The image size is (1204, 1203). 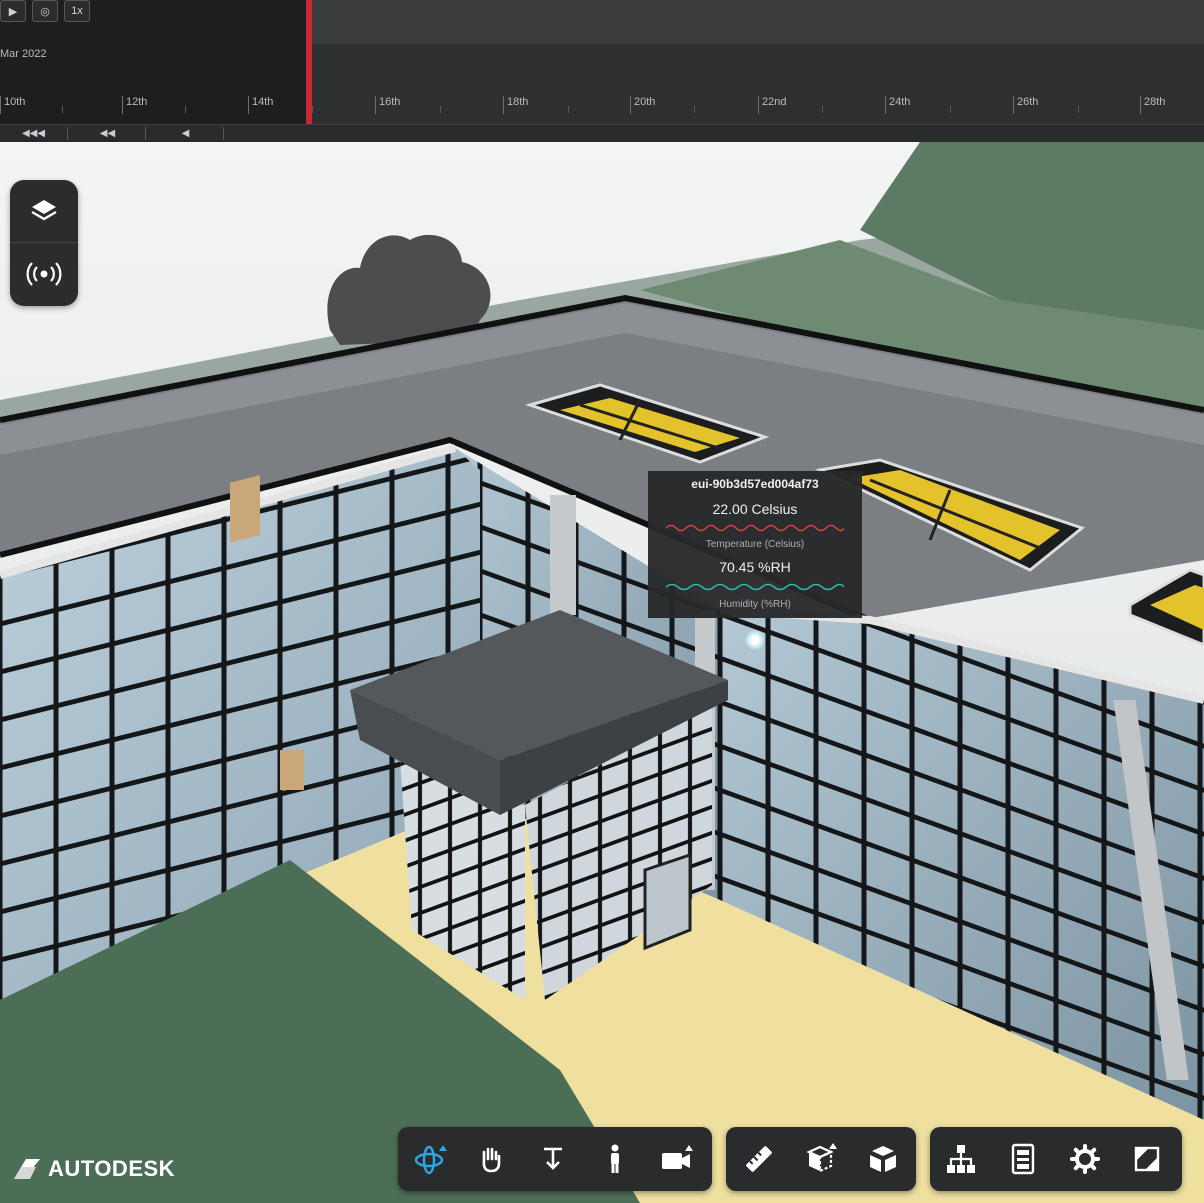 I want to click on timeline-tick-label: 10th, so click(x=15, y=102).